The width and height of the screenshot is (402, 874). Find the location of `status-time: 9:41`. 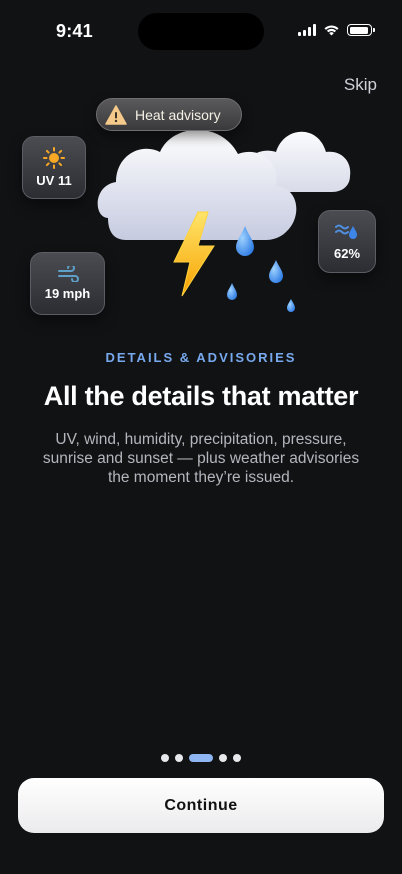

status-time: 9:41 is located at coordinates (74, 31).